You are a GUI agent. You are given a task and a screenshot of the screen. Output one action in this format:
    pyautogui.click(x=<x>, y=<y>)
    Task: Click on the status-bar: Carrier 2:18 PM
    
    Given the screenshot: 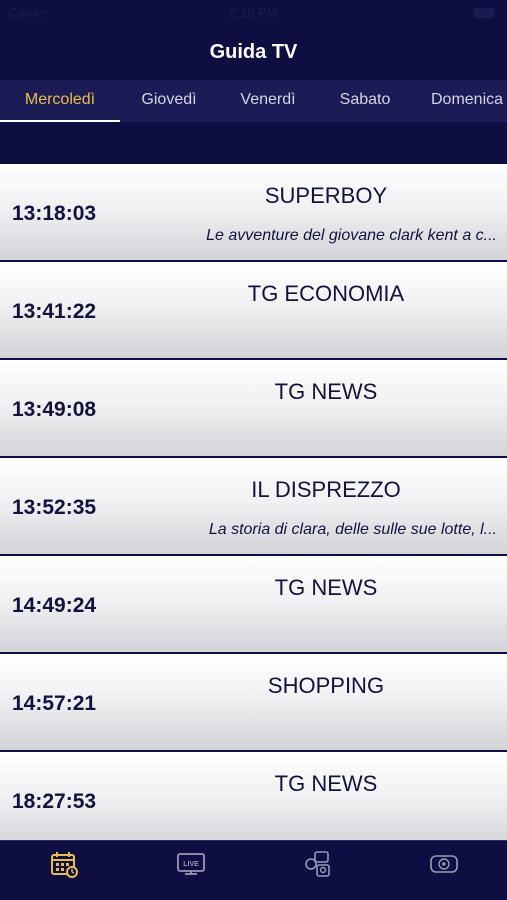 What is the action you would take?
    pyautogui.click(x=253, y=13)
    